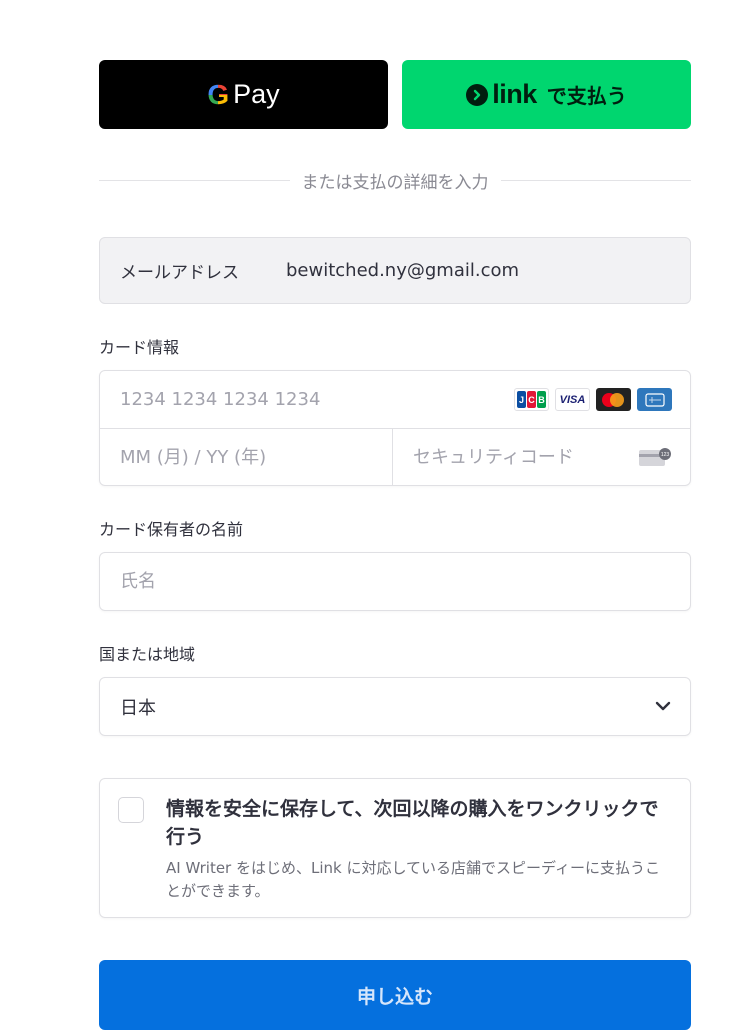 The height and width of the screenshot is (1030, 750). I want to click on link-pay-button: link で支払う, so click(546, 94).